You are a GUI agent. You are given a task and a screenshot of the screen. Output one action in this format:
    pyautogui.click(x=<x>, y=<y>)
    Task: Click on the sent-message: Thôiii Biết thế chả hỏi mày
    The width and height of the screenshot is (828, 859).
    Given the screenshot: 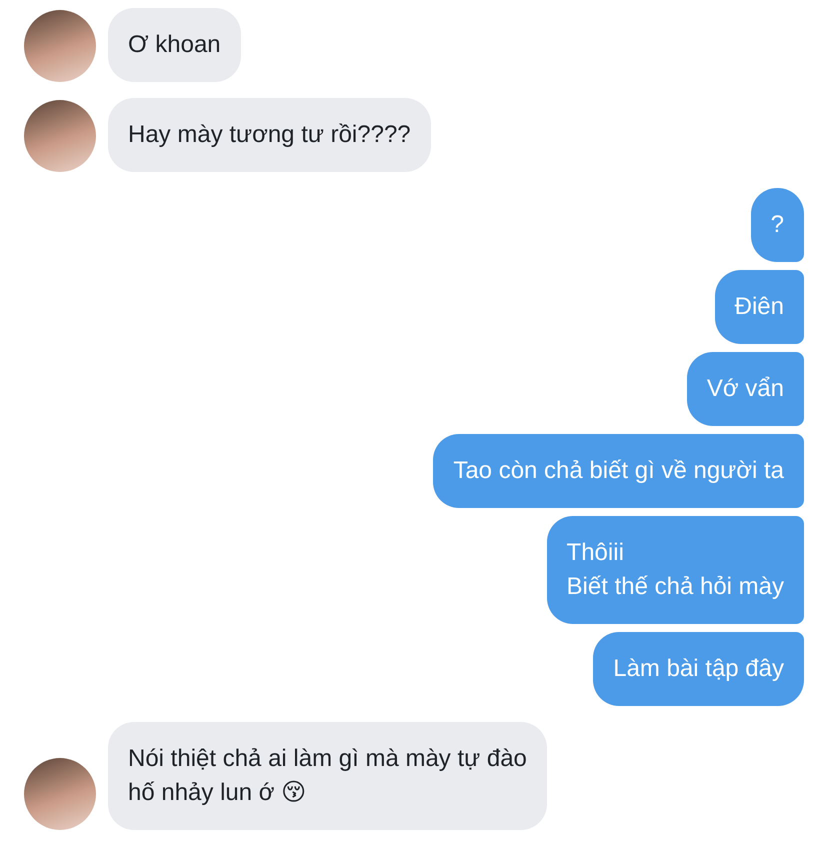 What is the action you would take?
    pyautogui.click(x=675, y=570)
    